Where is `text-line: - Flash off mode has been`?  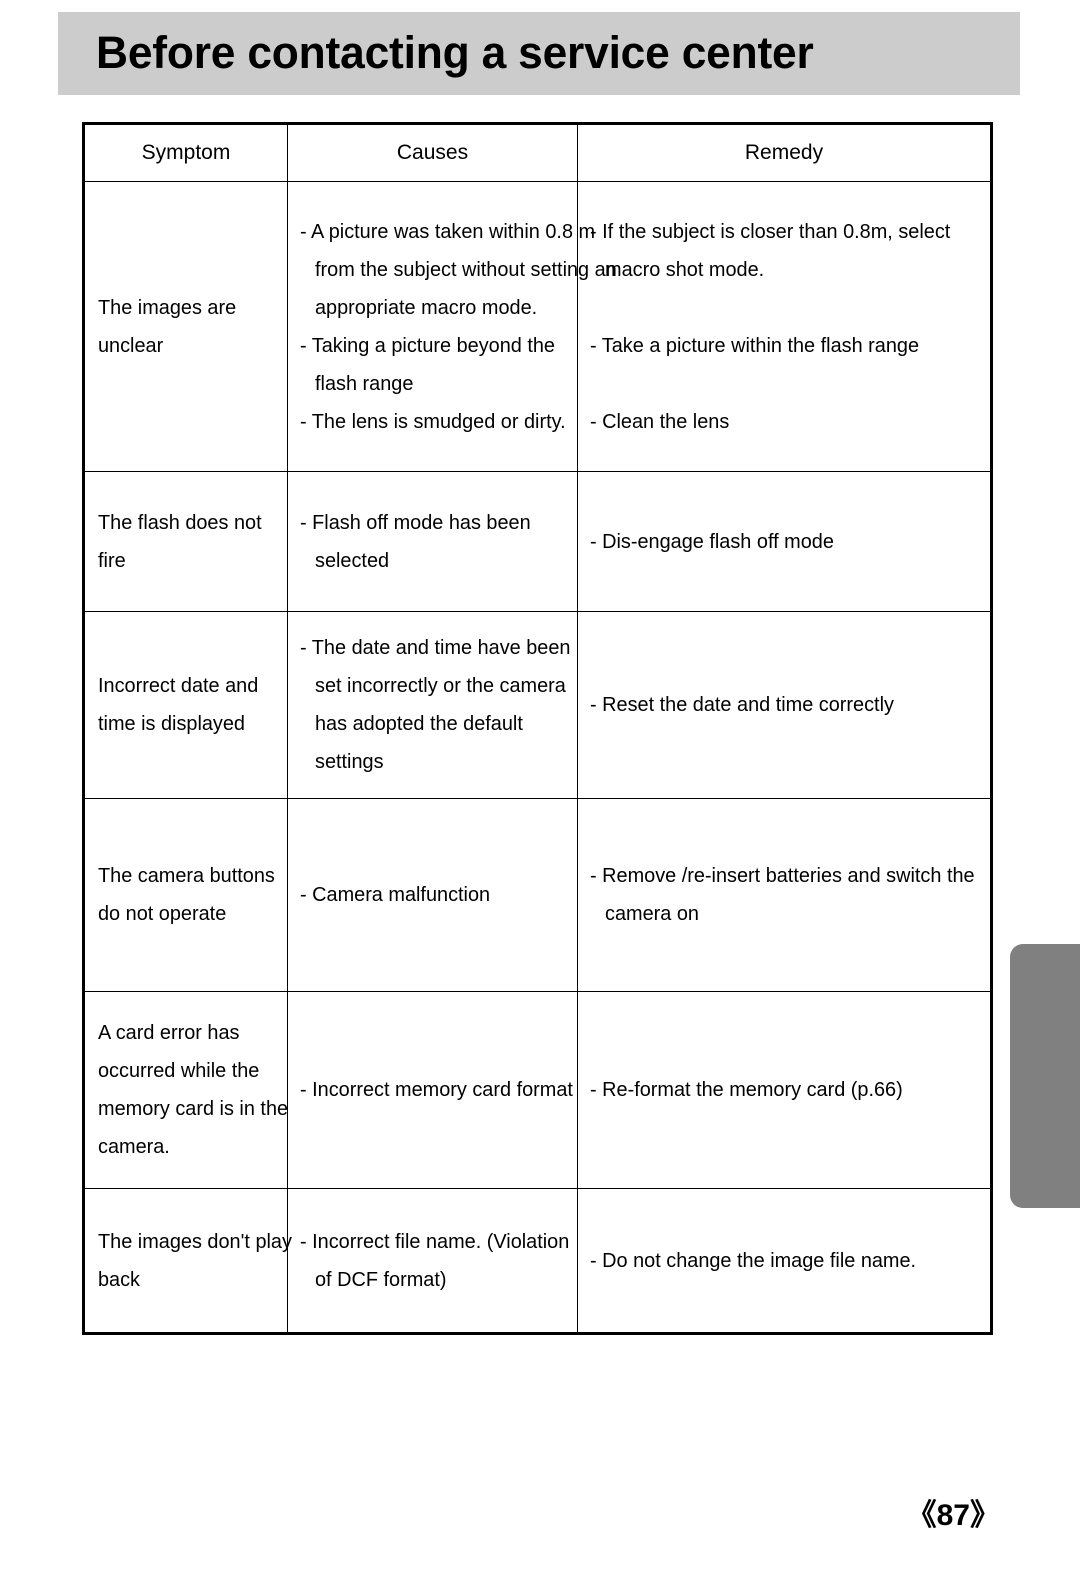
text-line: - Flash off mode has been is located at coordinates (415, 522).